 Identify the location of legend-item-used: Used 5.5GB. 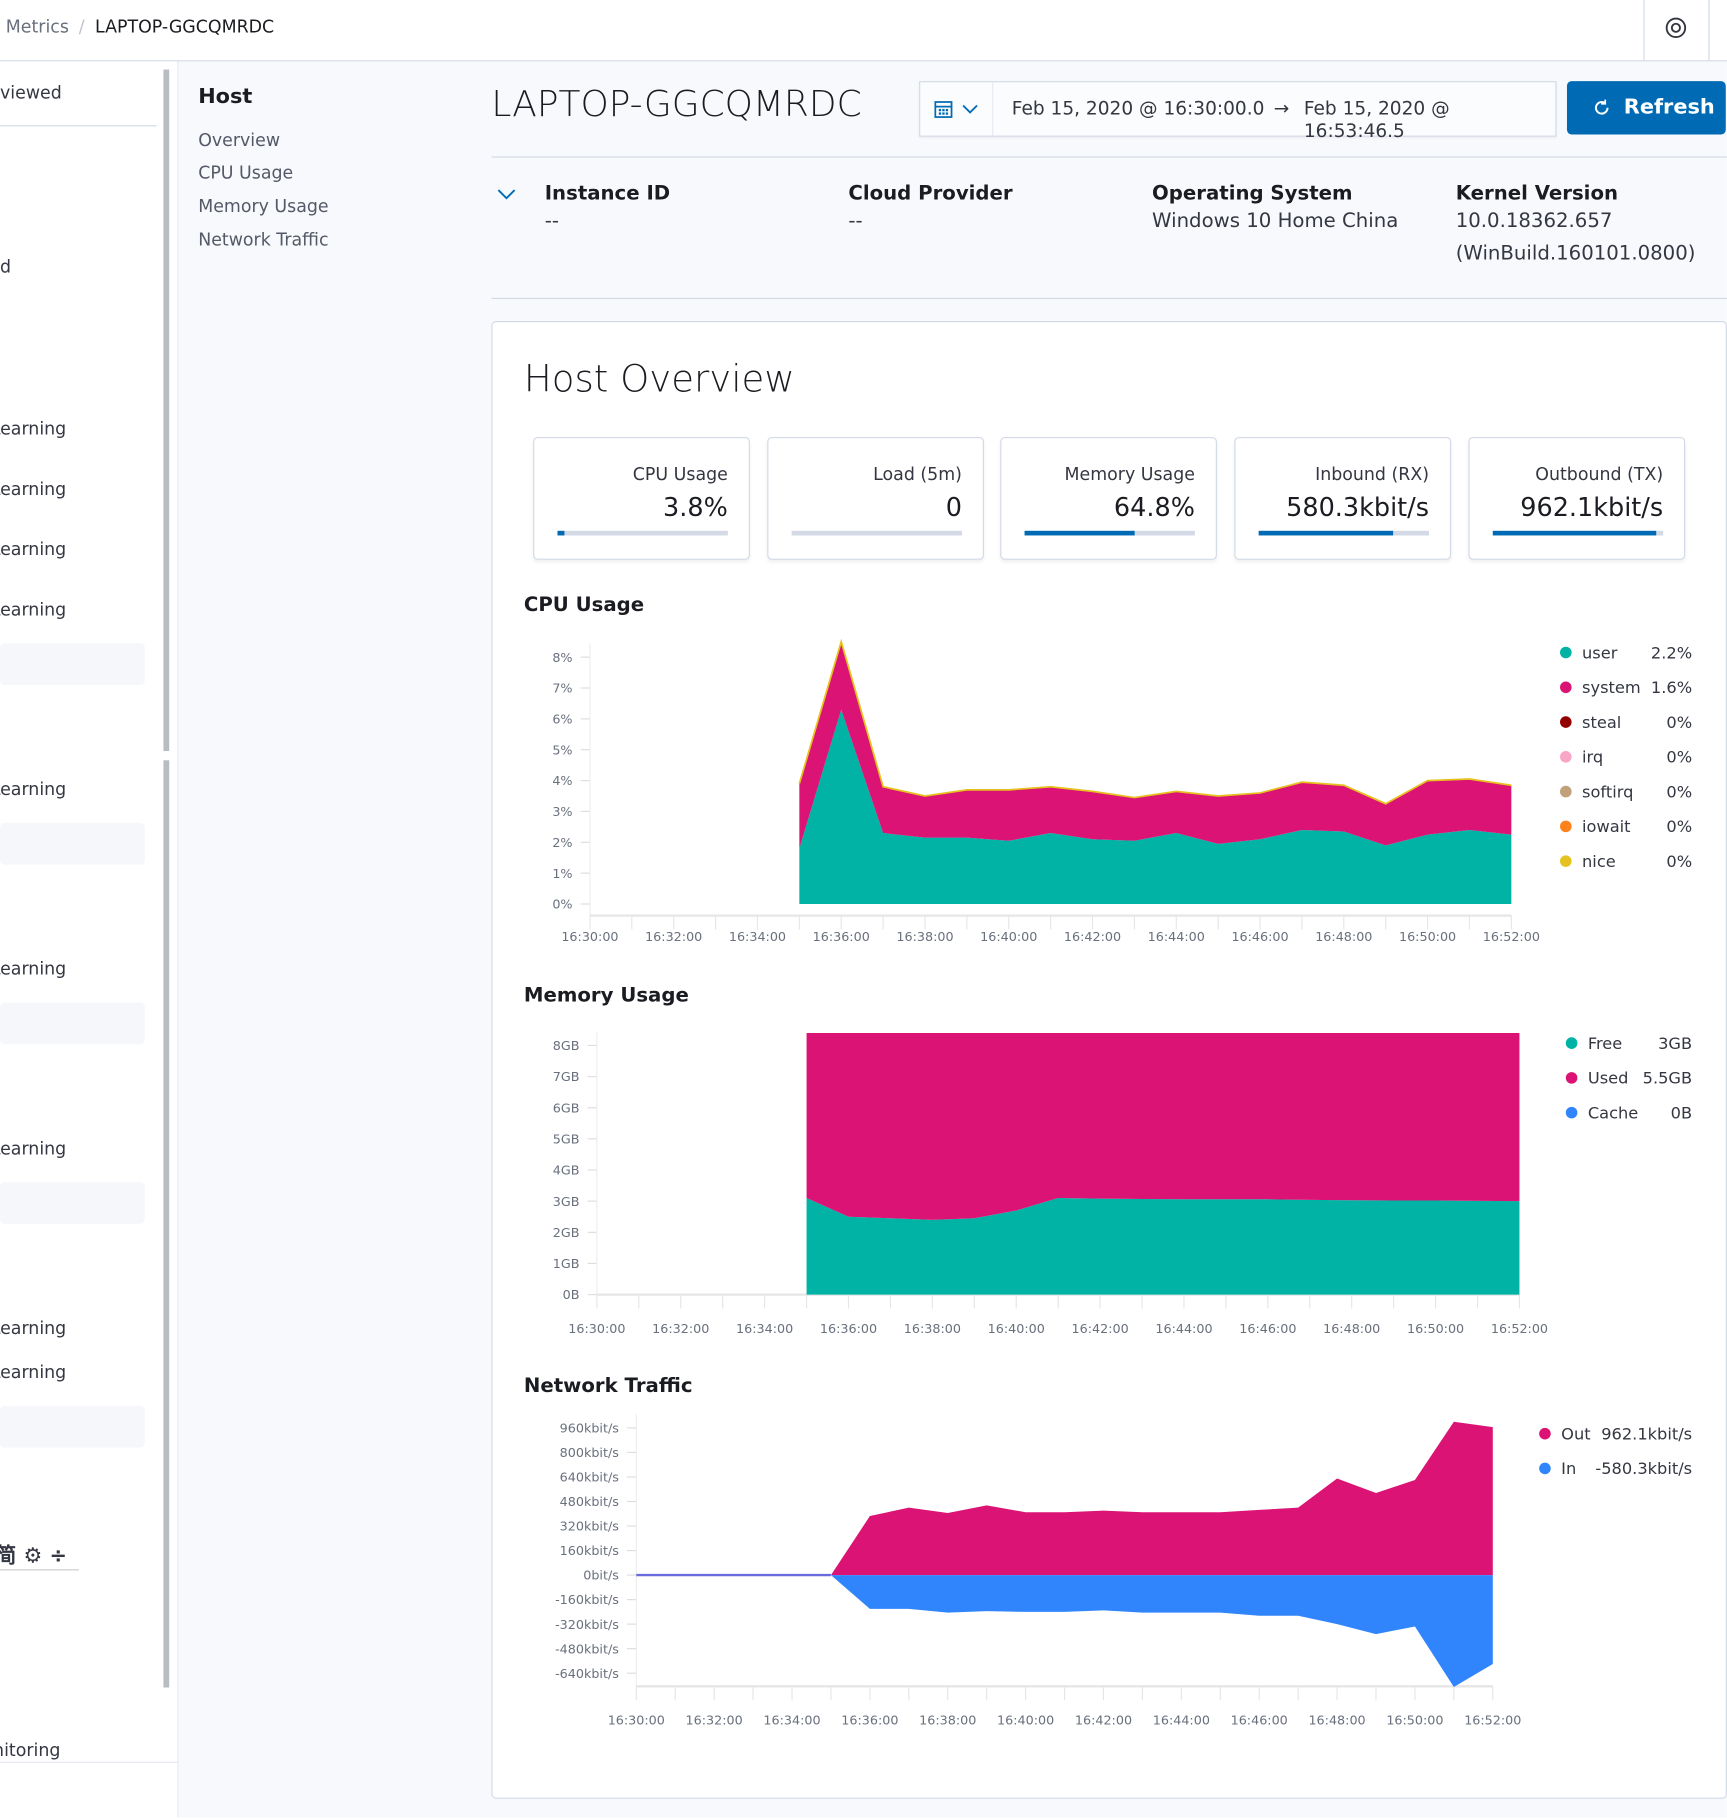
(1629, 1078).